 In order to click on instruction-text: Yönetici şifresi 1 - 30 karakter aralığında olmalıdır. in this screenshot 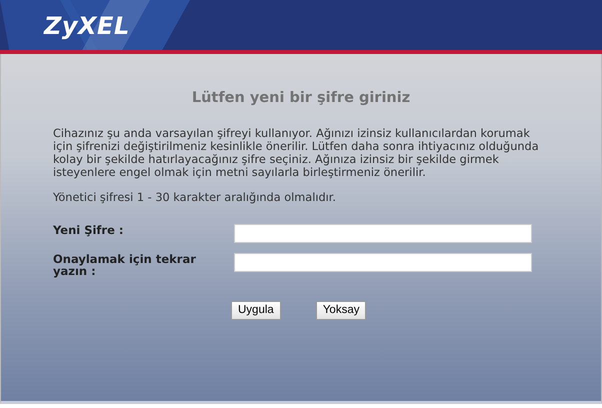, I will do `click(195, 197)`.